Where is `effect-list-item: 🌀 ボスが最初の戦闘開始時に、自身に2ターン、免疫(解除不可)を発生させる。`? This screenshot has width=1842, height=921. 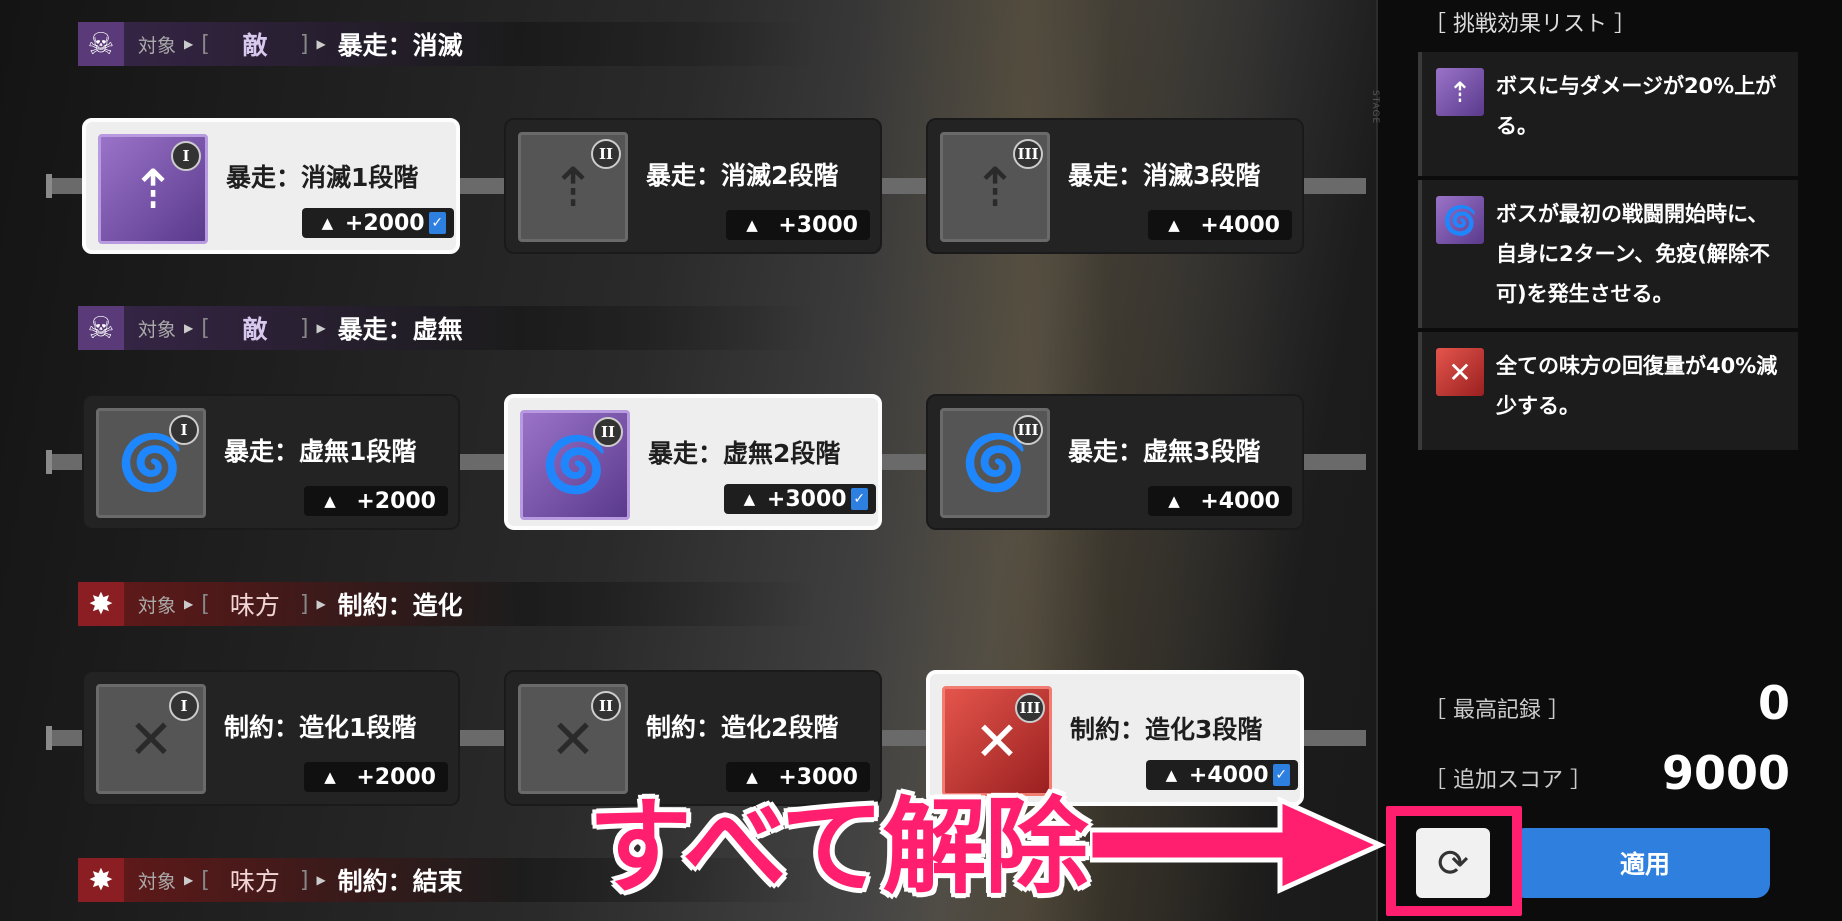 effect-list-item: 🌀 ボスが最初の戦闘開始時に、自身に2ターン、免疫(解除不可)を発生させる。 is located at coordinates (1608, 254).